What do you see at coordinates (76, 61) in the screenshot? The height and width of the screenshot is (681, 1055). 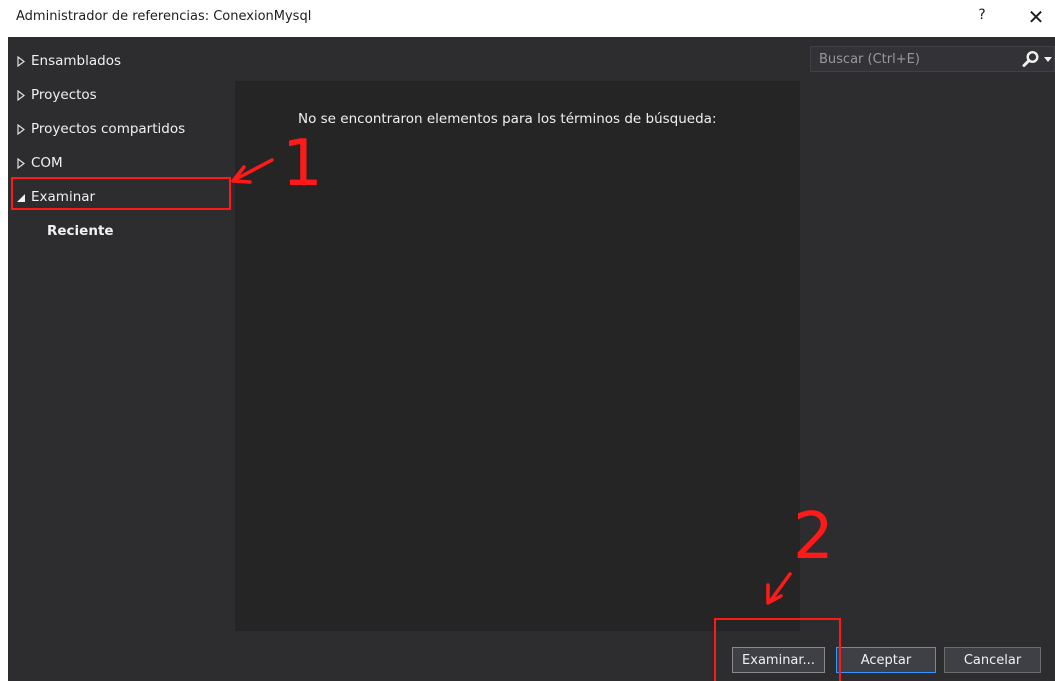 I see `nav-item-label: Ensamblados` at bounding box center [76, 61].